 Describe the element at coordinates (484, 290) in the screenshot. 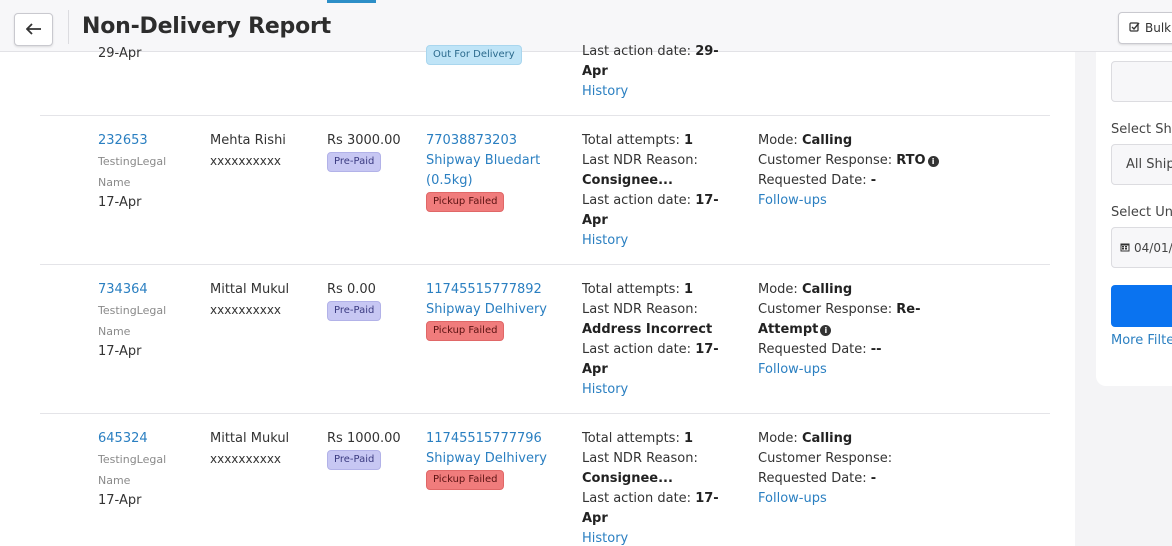

I see `awb-link: 11745515777892` at that location.